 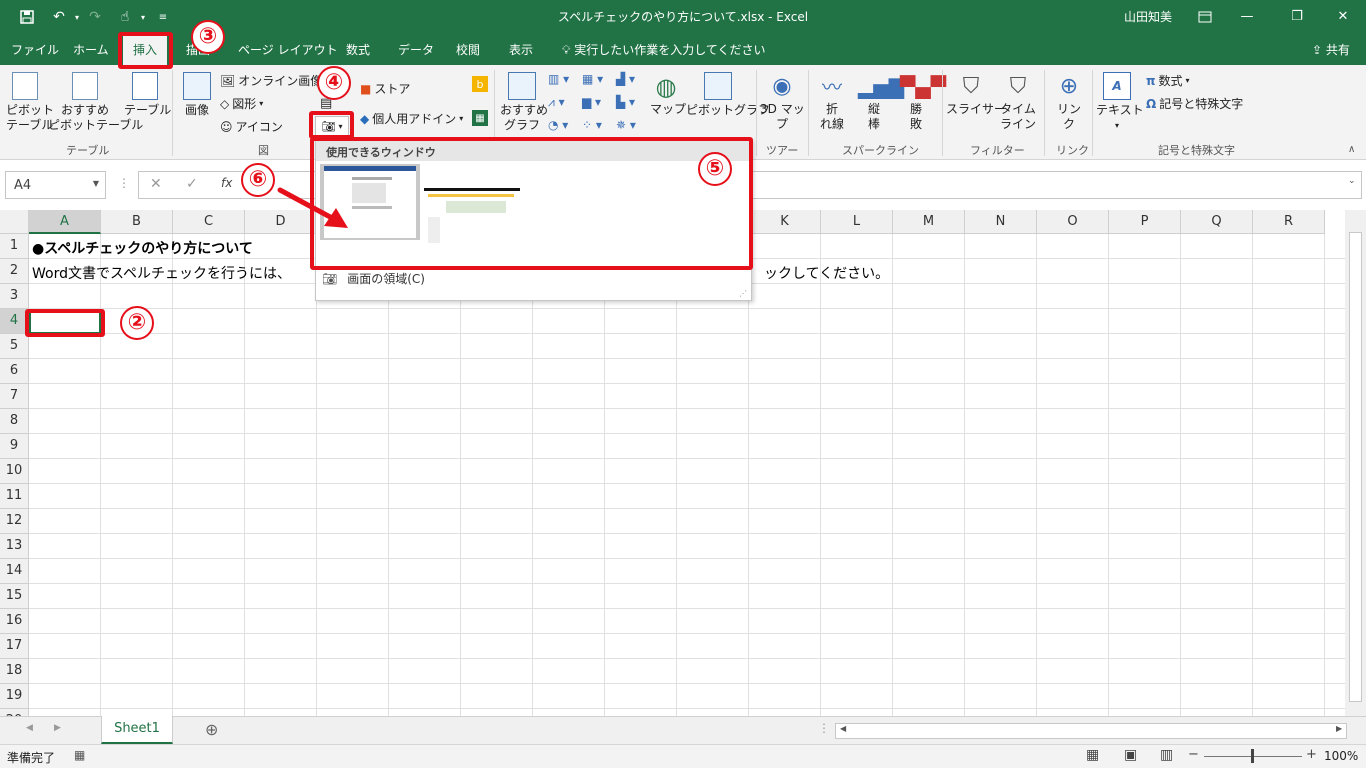 What do you see at coordinates (1069, 102) in the screenshot?
I see `link-button: ⊕ リンク` at bounding box center [1069, 102].